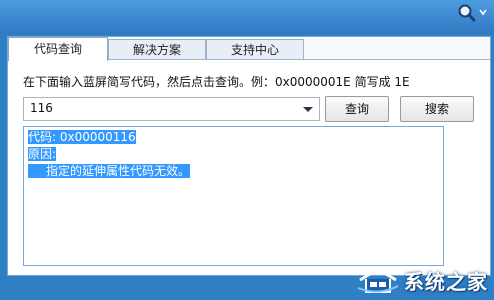 The height and width of the screenshot is (300, 494). What do you see at coordinates (378, 280) in the screenshot?
I see `house-logo-icon` at bounding box center [378, 280].